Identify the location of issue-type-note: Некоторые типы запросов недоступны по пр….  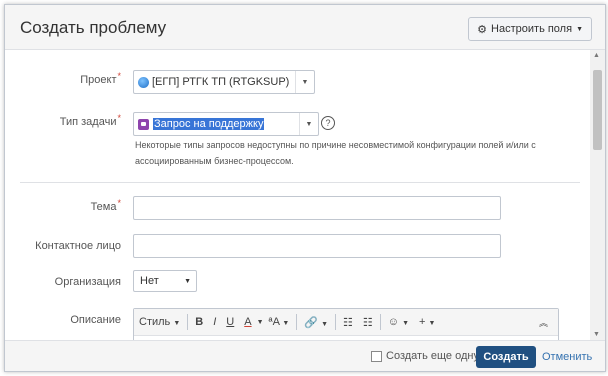
(335, 153).